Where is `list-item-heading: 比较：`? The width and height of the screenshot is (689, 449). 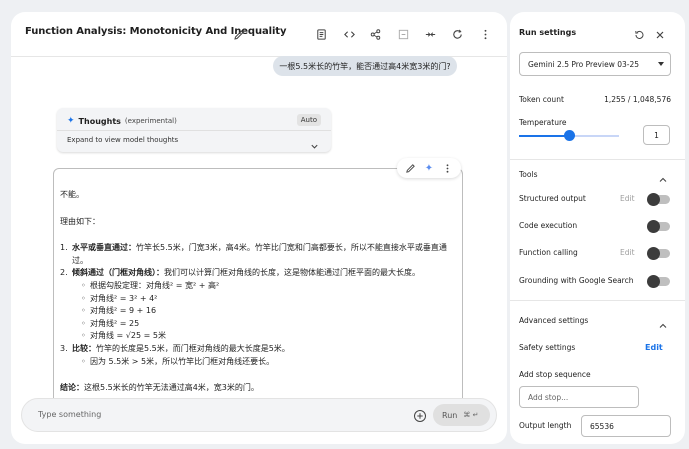
list-item-heading: 比较： is located at coordinates (84, 348).